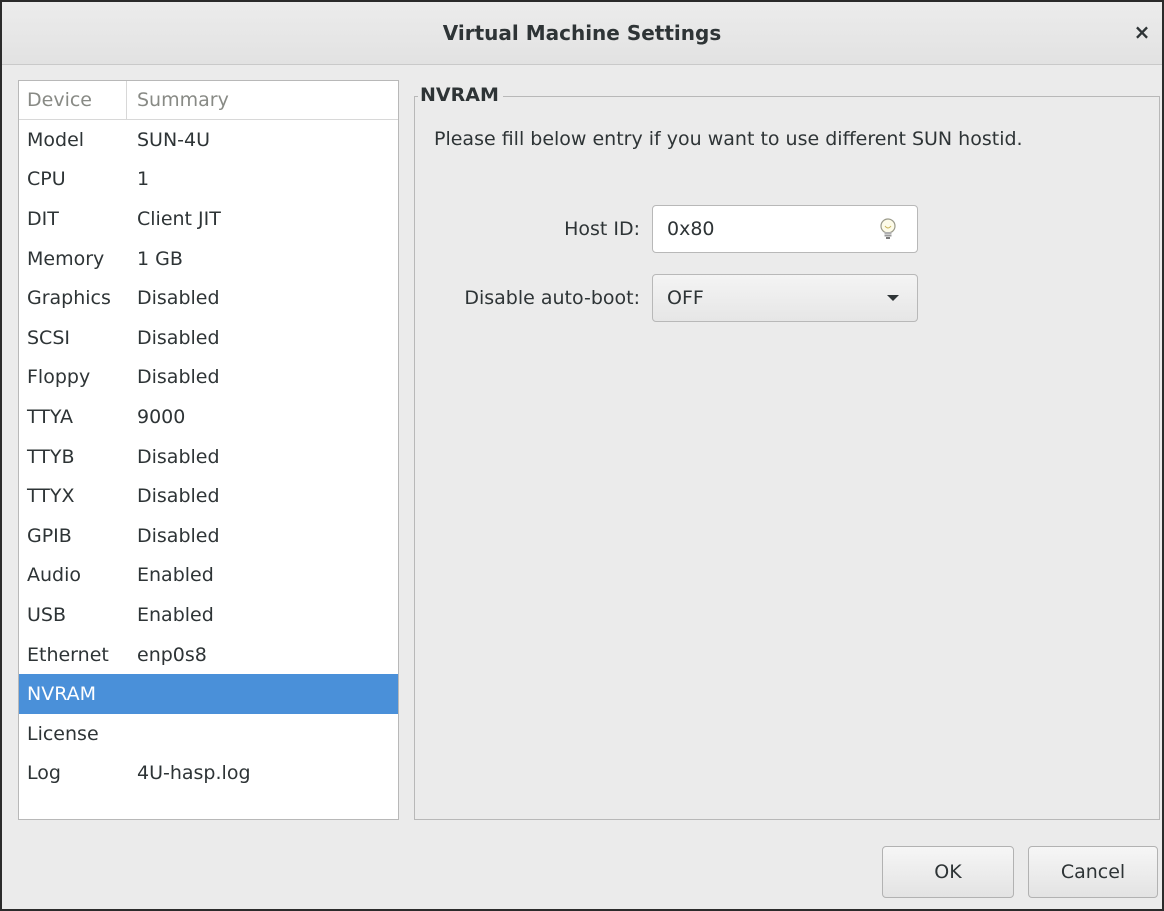  Describe the element at coordinates (208, 259) in the screenshot. I see `device-row-memory: Memory 1 GB` at that location.